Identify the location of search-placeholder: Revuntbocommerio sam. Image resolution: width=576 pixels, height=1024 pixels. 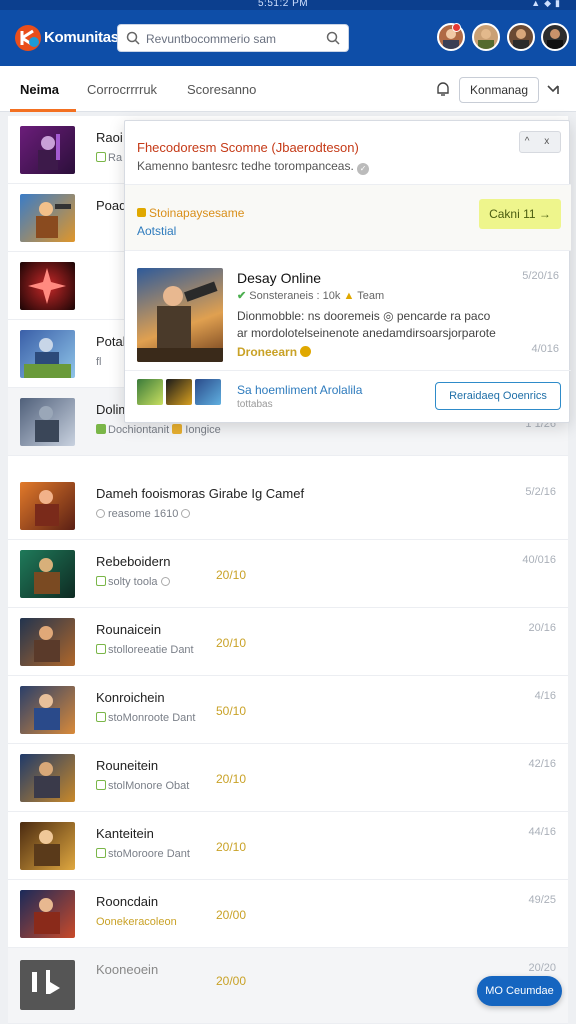
(211, 39).